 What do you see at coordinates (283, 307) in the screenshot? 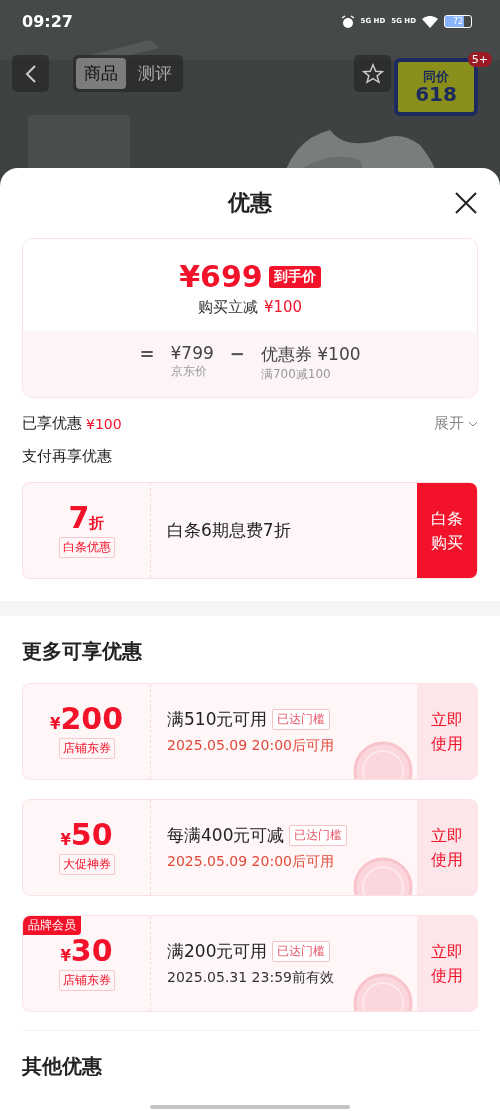
I see `discount-amount: ¥100` at bounding box center [283, 307].